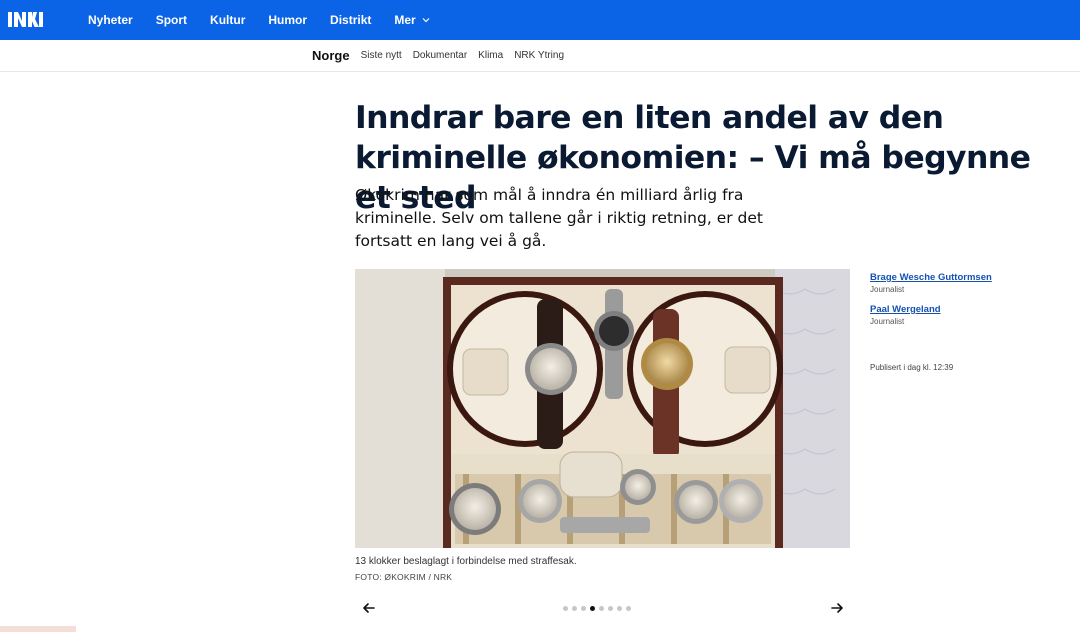 This screenshot has width=1080, height=632. I want to click on section-title: Norge, so click(331, 55).